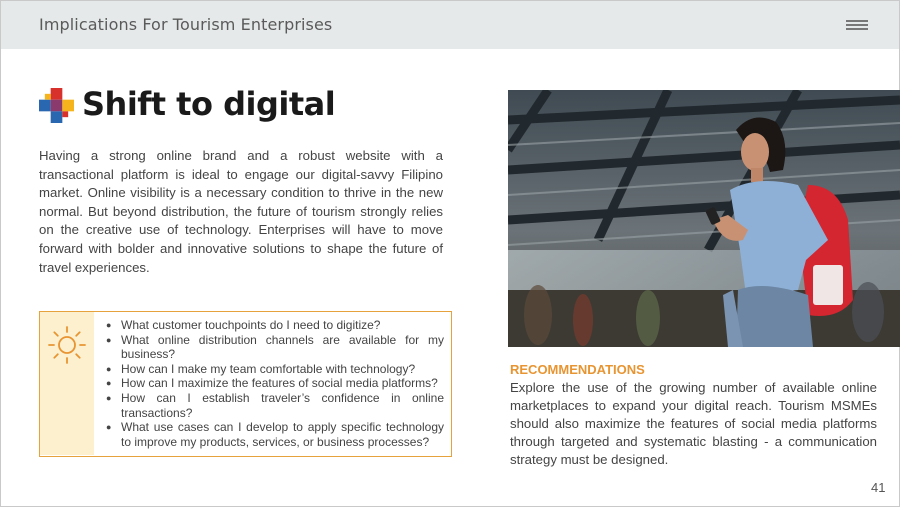  I want to click on hamburger-menu-icon, so click(857, 26).